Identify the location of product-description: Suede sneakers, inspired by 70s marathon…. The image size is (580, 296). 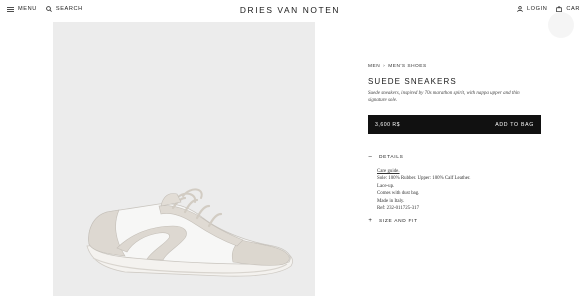
(444, 97).